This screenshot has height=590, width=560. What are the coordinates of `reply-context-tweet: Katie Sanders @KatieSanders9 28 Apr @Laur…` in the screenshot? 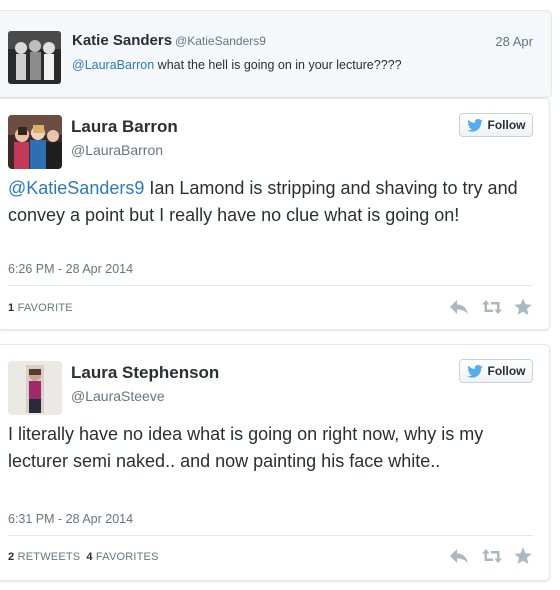 It's located at (276, 54).